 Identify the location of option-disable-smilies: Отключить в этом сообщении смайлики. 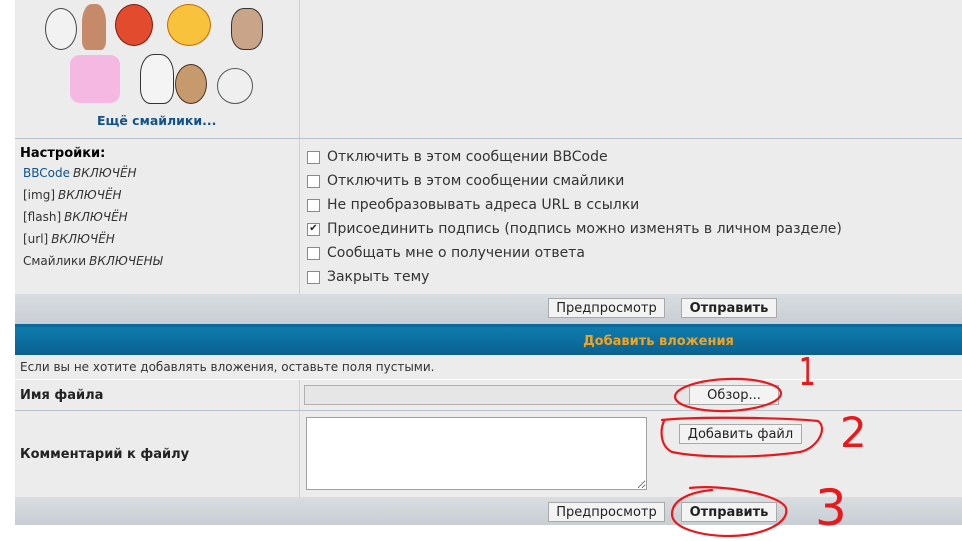
(465, 181).